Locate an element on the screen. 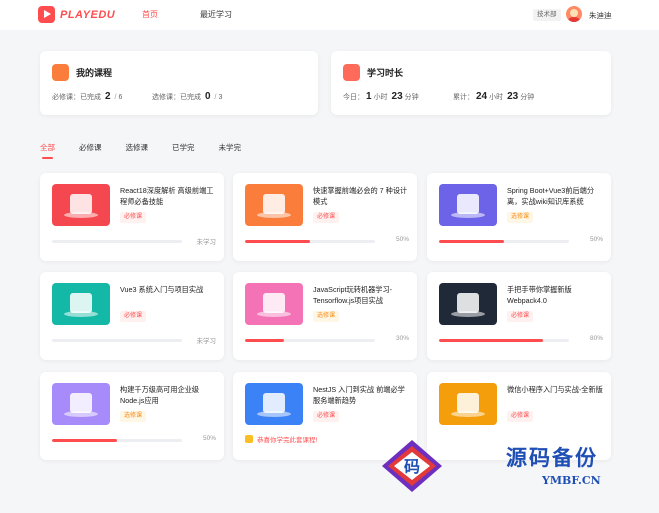 The height and width of the screenshot is (513, 659). user-avatar is located at coordinates (574, 14).